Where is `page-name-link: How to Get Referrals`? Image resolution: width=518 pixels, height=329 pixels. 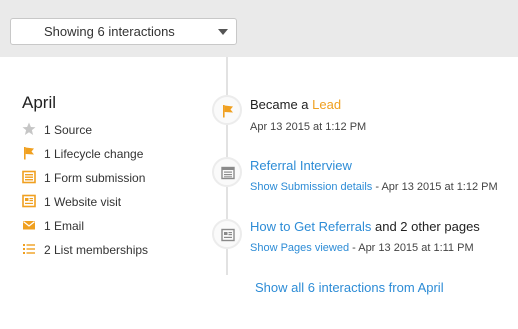
page-name-link: How to Get Referrals is located at coordinates (310, 226).